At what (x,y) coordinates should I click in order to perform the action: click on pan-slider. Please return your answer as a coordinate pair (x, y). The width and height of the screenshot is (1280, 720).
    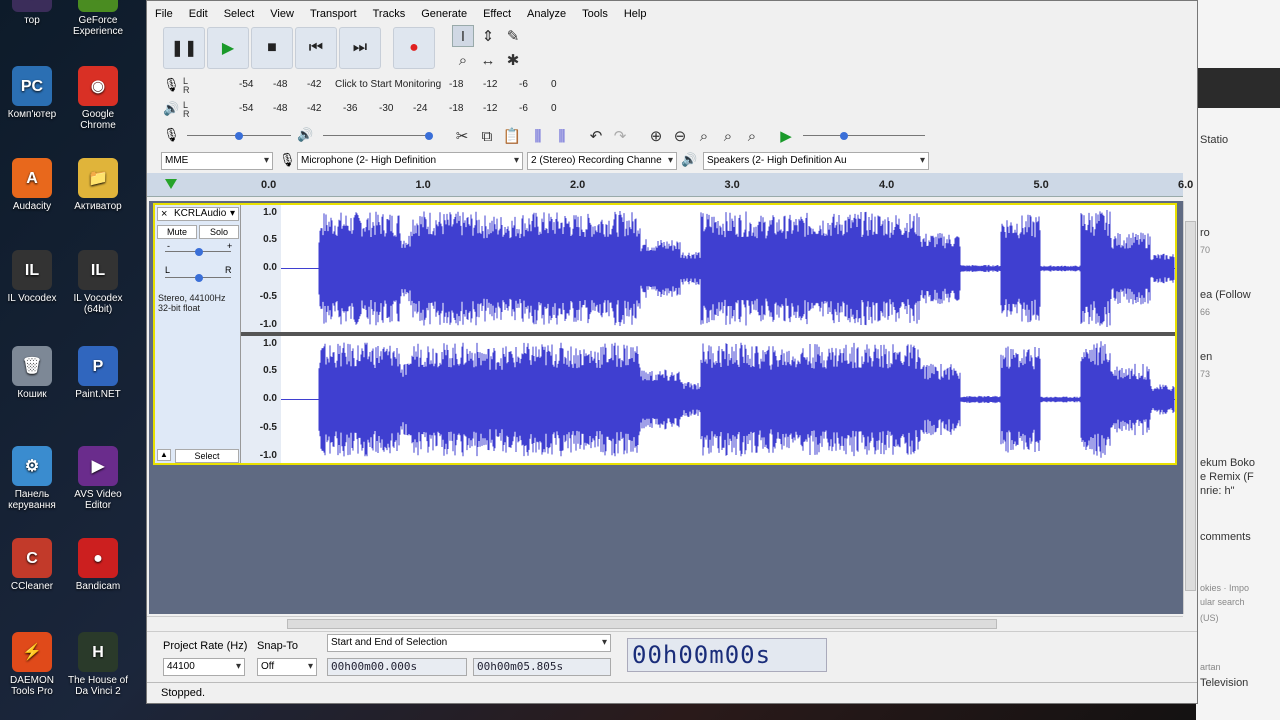
    Looking at the image, I should click on (198, 278).